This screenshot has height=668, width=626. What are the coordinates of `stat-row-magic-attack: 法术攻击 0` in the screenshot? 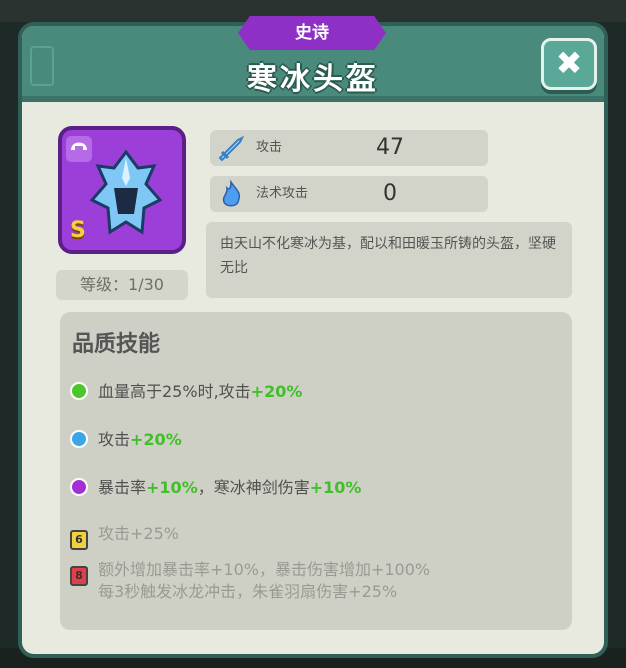 It's located at (349, 194).